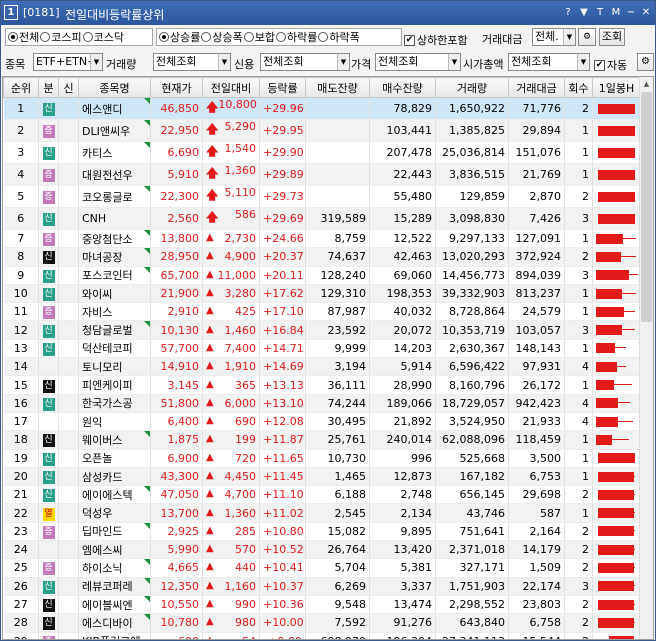 This screenshot has height=641, width=656. What do you see at coordinates (68, 62) in the screenshot?
I see `item-select: ETF+ETN+스!▼` at bounding box center [68, 62].